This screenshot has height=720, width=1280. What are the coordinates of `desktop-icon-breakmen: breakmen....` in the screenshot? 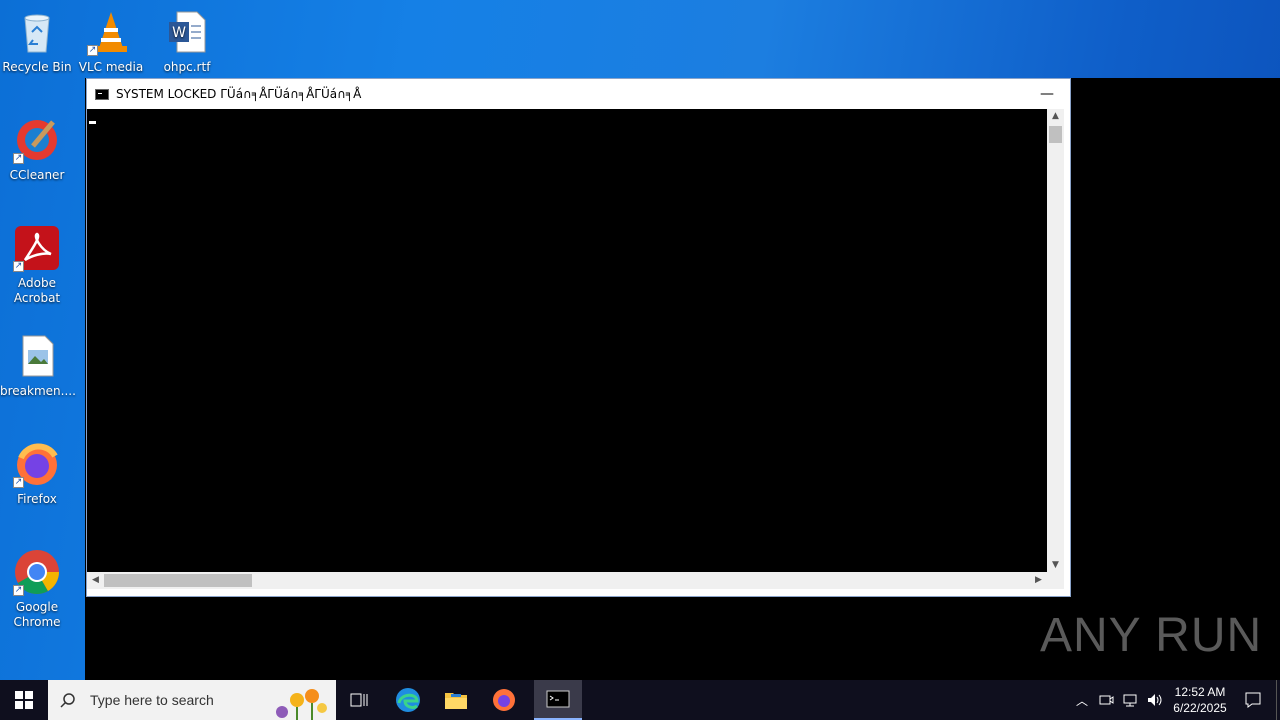 It's located at (38, 365).